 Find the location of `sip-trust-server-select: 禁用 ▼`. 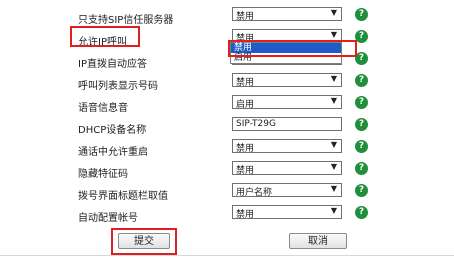

sip-trust-server-select: 禁用 ▼ is located at coordinates (287, 14).